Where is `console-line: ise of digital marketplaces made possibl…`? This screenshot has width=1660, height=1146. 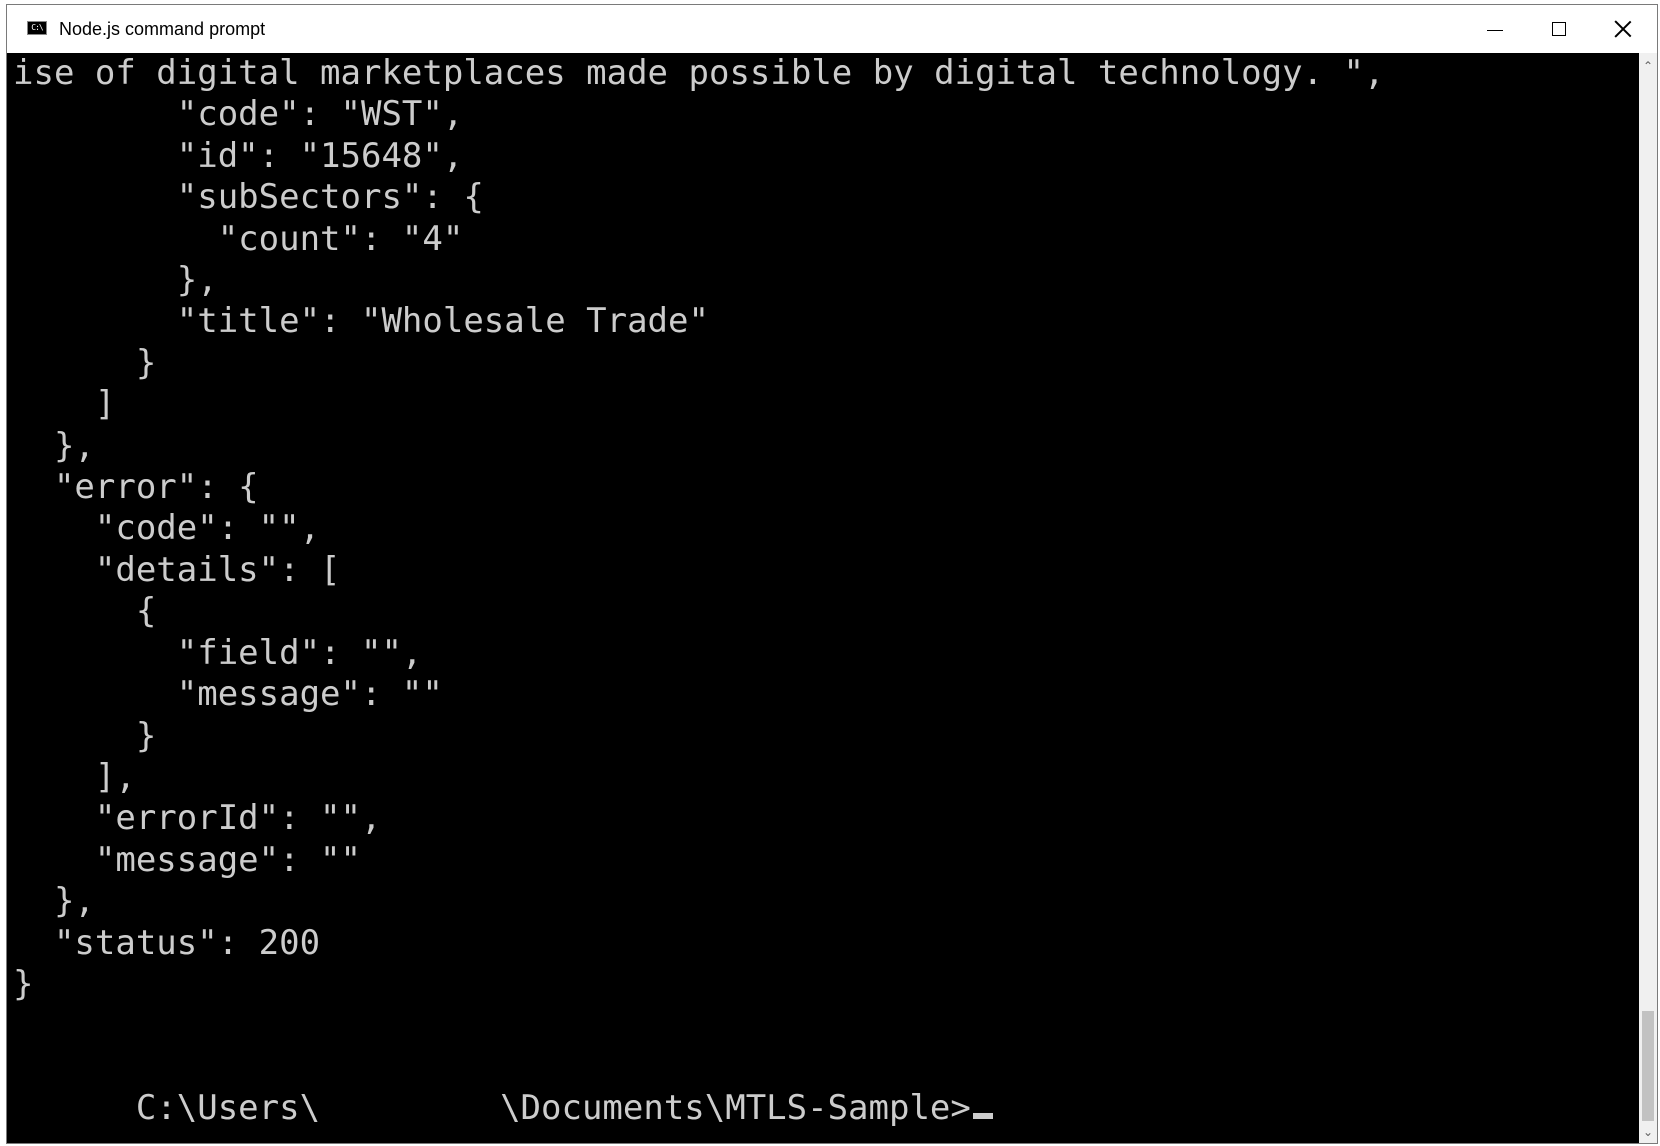 console-line: ise of digital marketplaces made possibl… is located at coordinates (699, 73).